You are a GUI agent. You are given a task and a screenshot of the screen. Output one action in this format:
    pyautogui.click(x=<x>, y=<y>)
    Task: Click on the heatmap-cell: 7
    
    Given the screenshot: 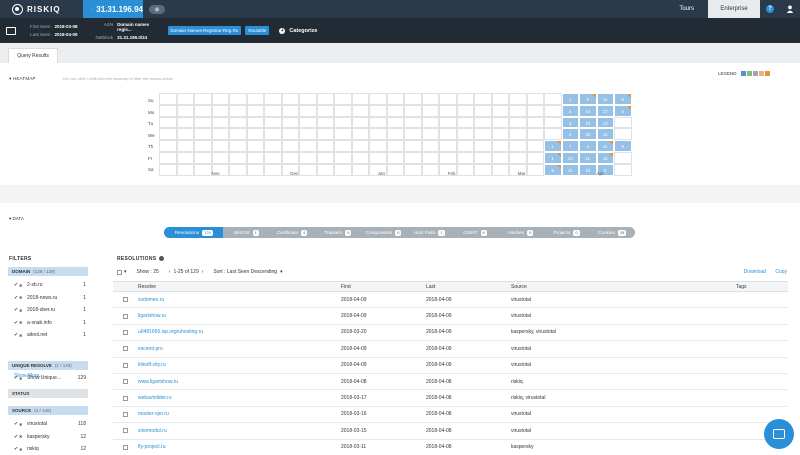 What is the action you would take?
    pyautogui.click(x=570, y=146)
    